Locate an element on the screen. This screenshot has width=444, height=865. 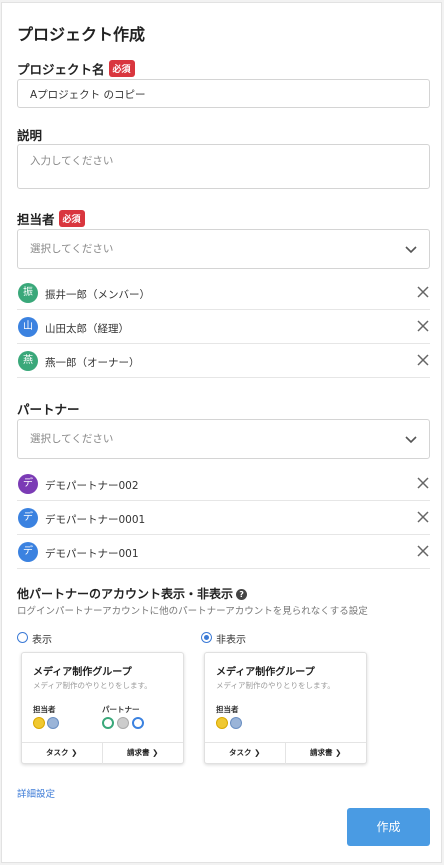
avatar: 山 is located at coordinates (28, 327).